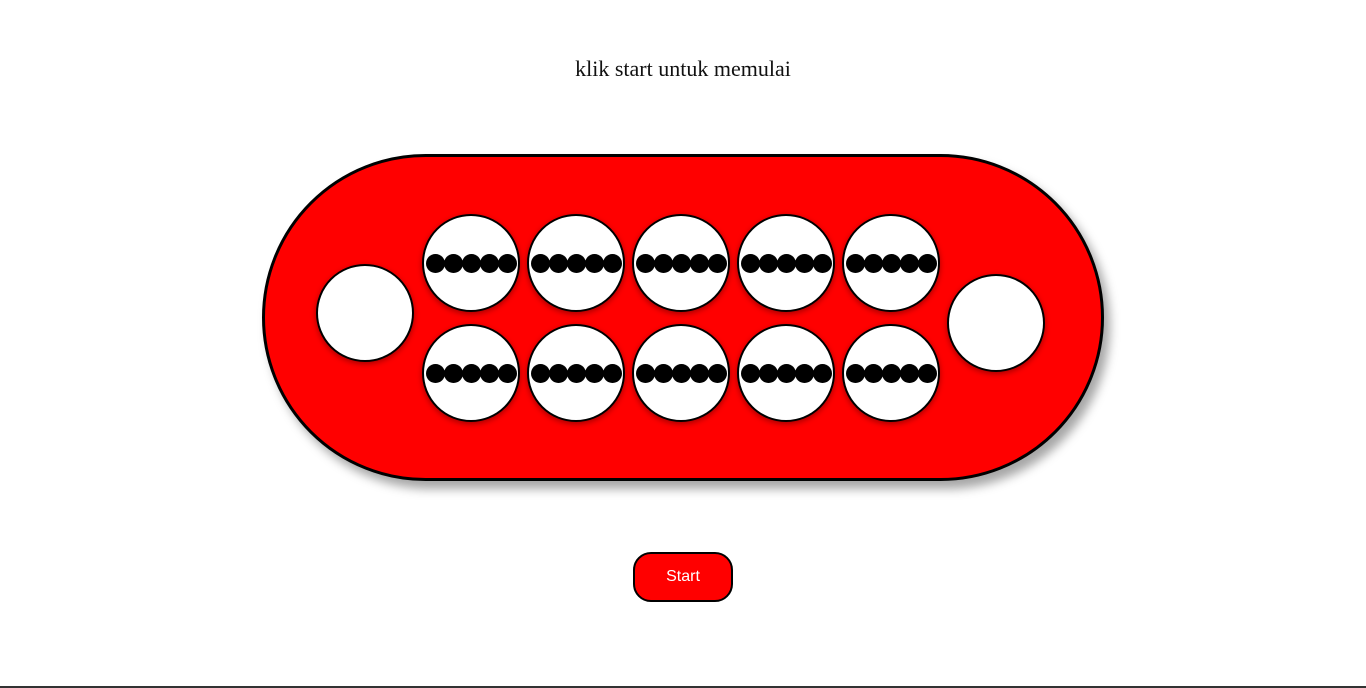 The height and width of the screenshot is (688, 1366). What do you see at coordinates (683, 68) in the screenshot?
I see `status-message: klik start untuk memulai` at bounding box center [683, 68].